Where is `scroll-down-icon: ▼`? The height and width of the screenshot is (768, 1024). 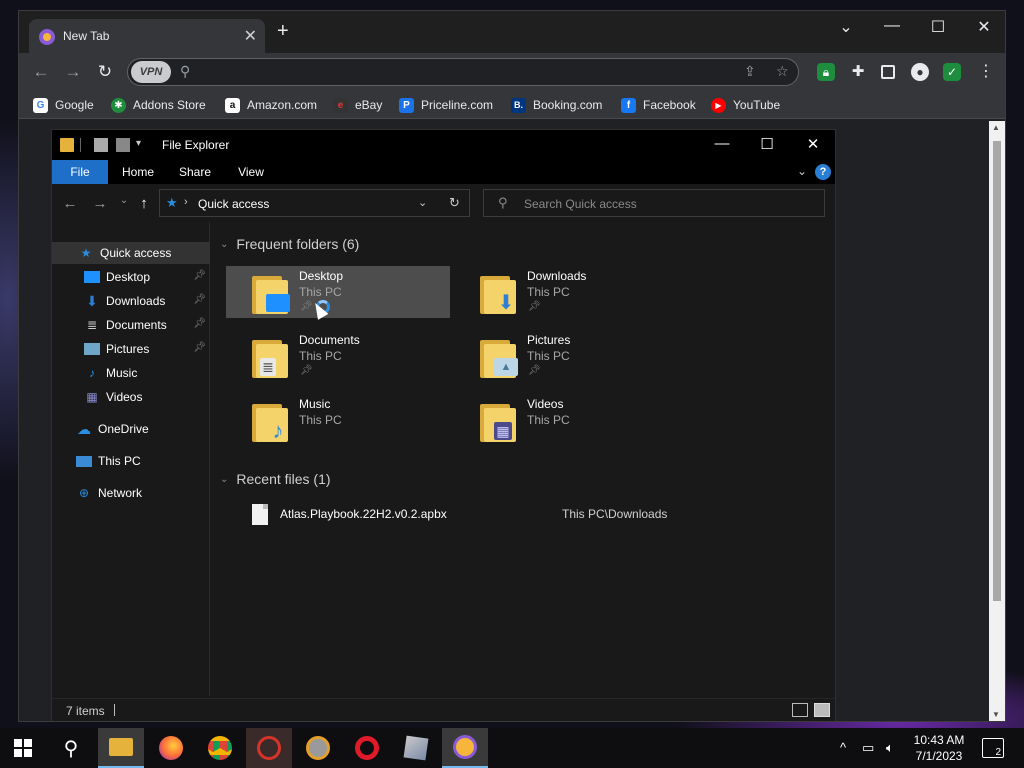
scroll-down-icon: ▼ is located at coordinates (996, 714).